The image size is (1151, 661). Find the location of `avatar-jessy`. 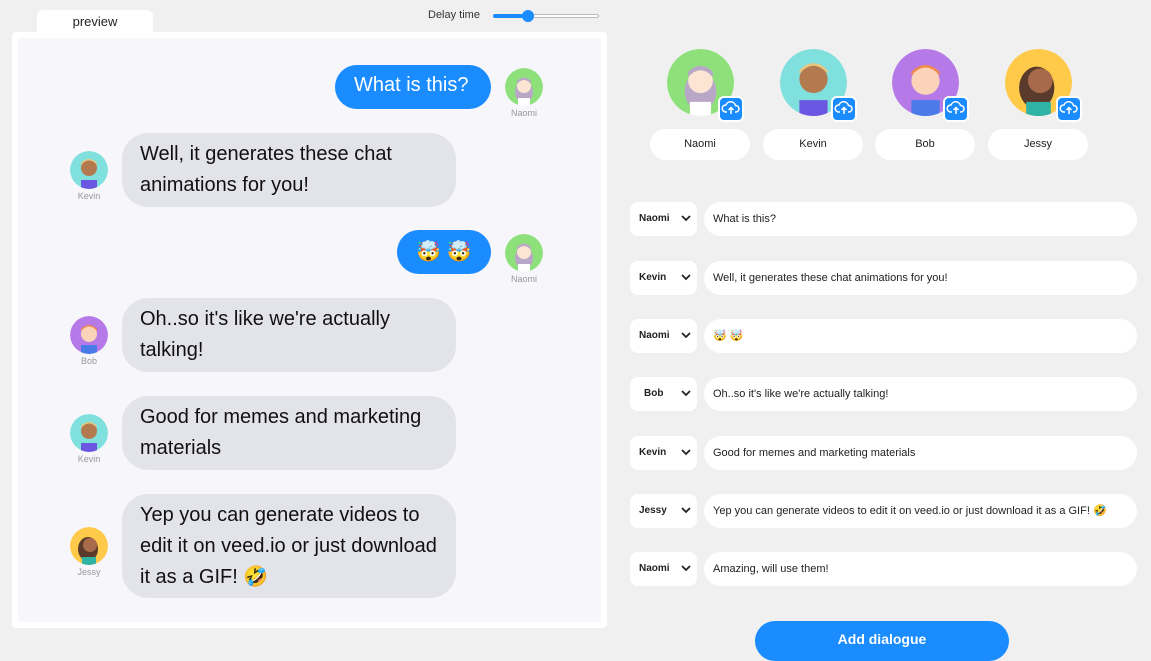

avatar-jessy is located at coordinates (89, 546).